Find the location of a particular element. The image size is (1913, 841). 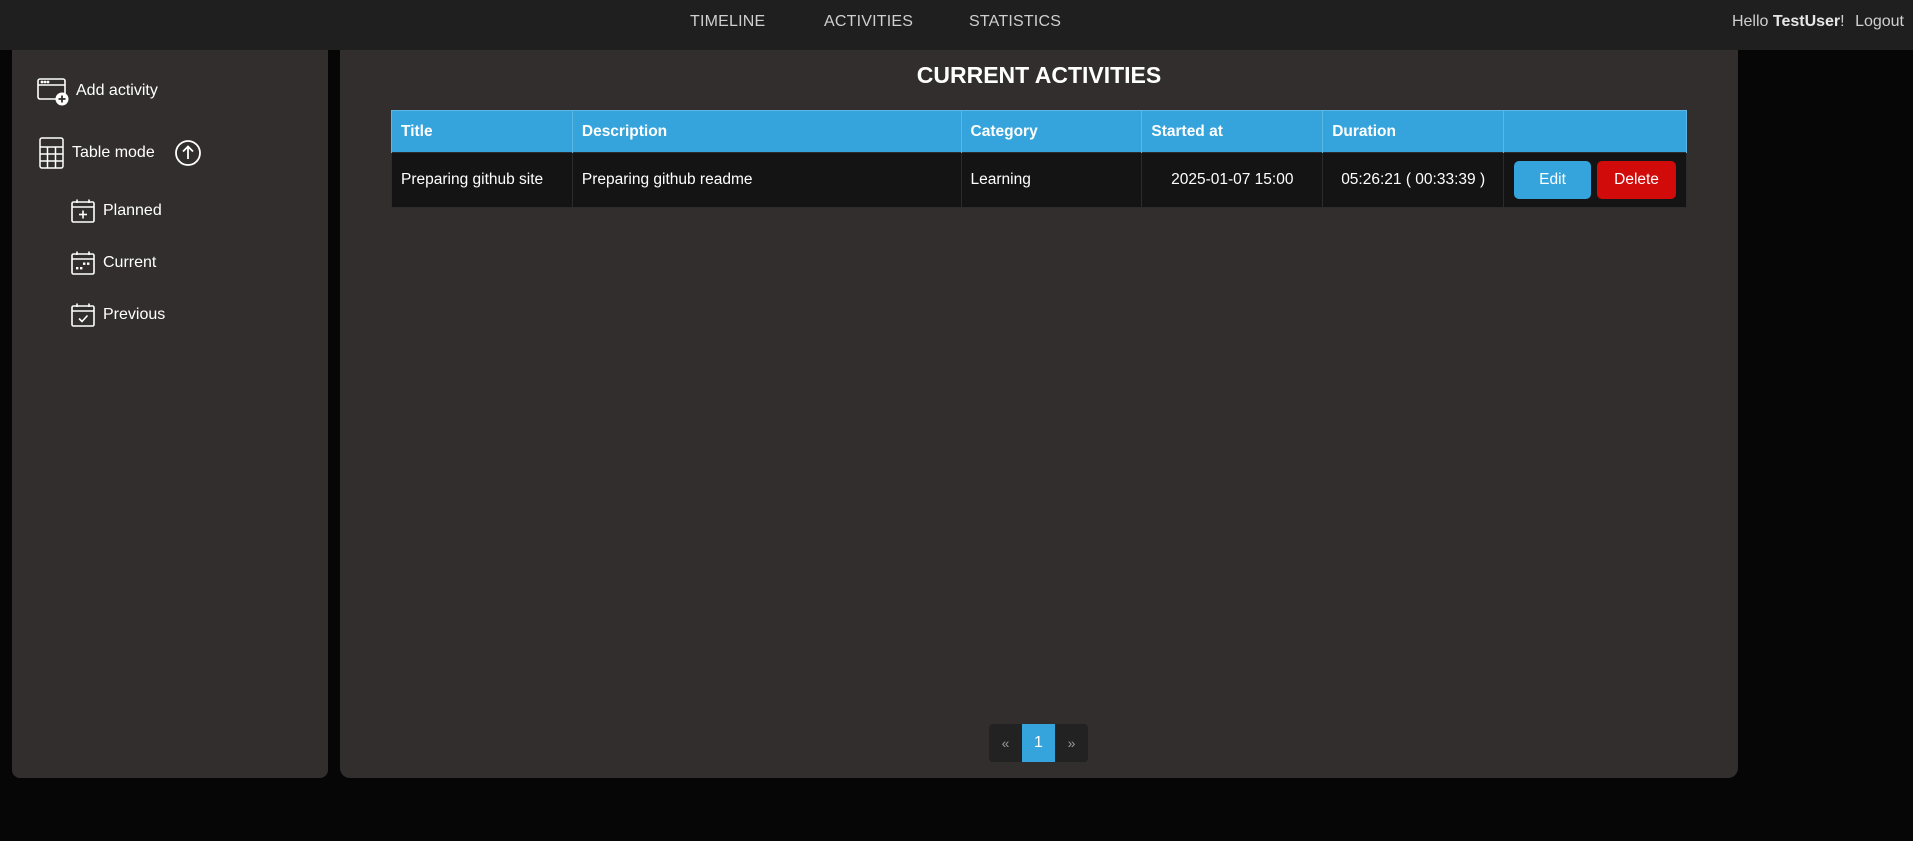

pagination-page-1: 1 is located at coordinates (1038, 743).